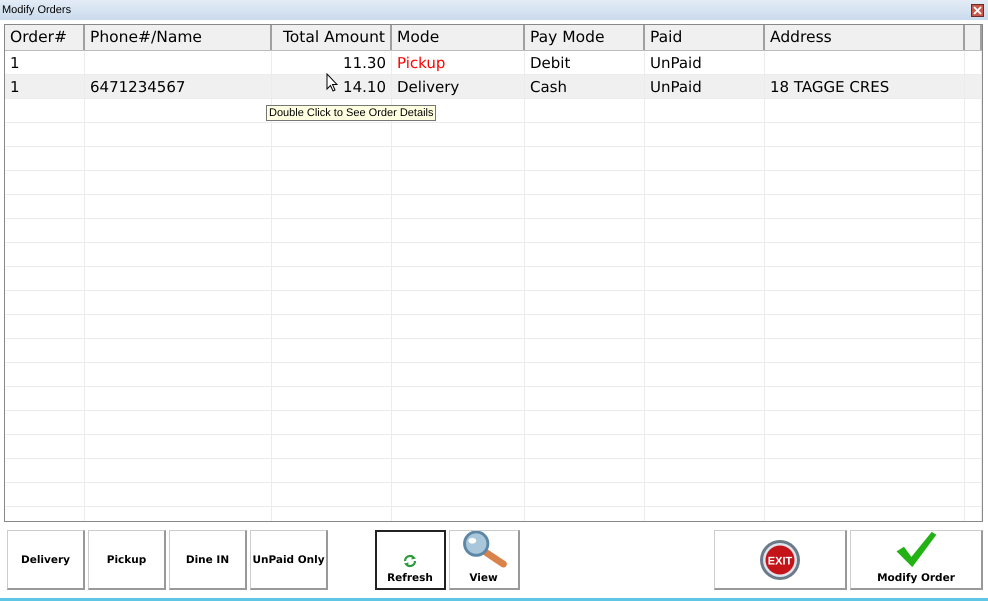  What do you see at coordinates (289, 560) in the screenshot?
I see `filter-button: UnPaid Only` at bounding box center [289, 560].